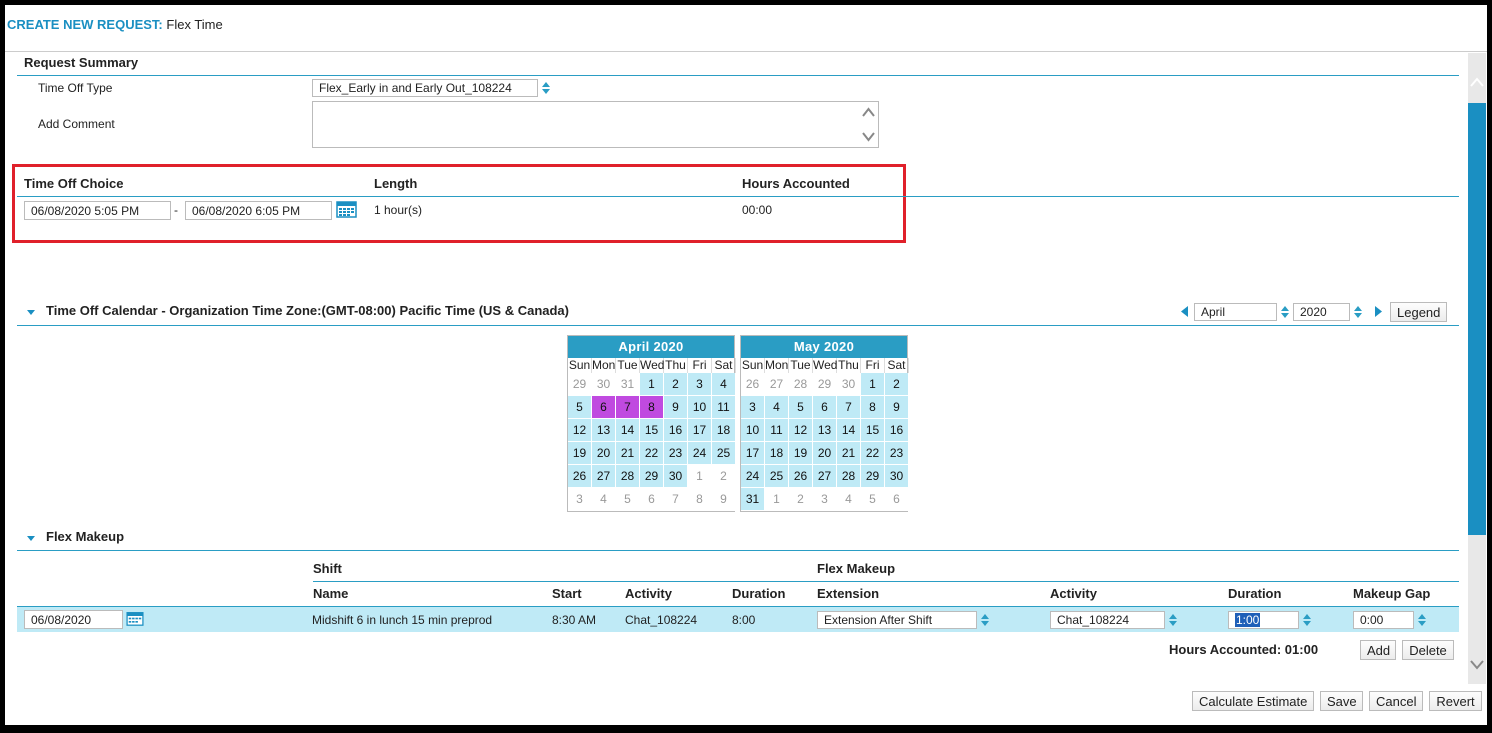 The width and height of the screenshot is (1492, 733). Describe the element at coordinates (1455, 701) in the screenshot. I see `revert-button: Revert` at that location.